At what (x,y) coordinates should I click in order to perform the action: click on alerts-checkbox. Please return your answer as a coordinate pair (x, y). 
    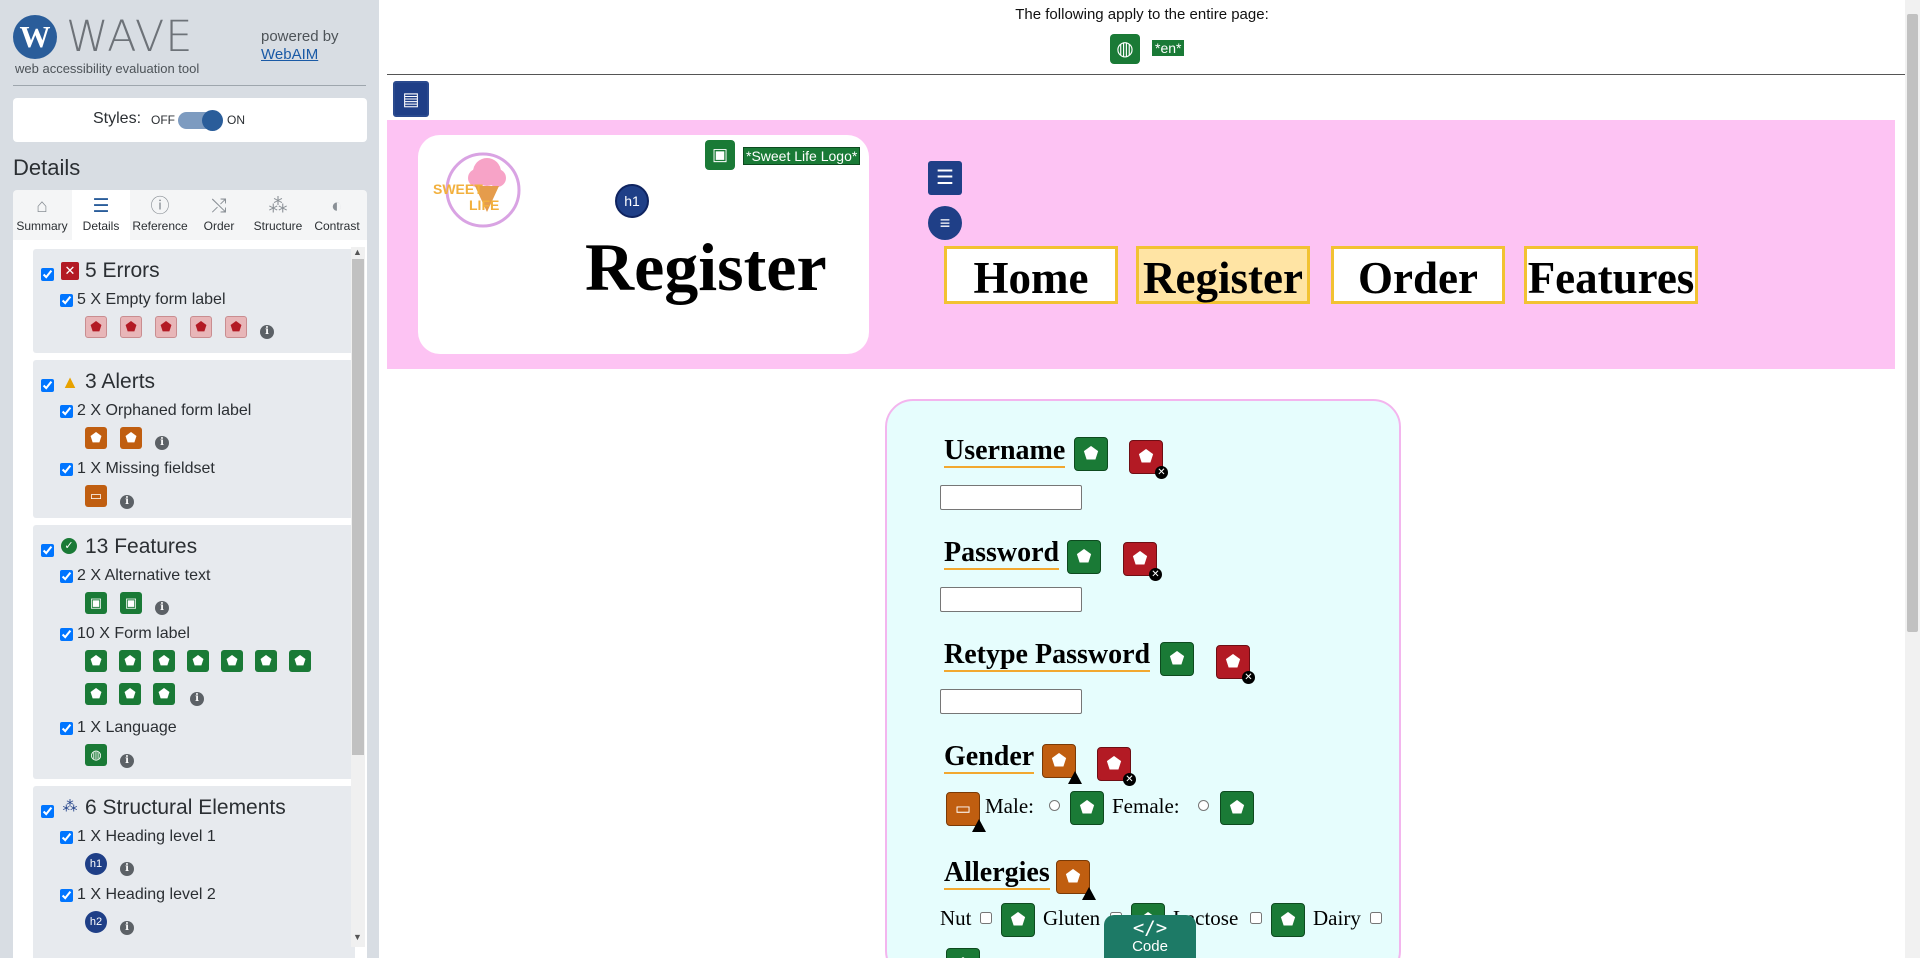
    Looking at the image, I should click on (47, 385).